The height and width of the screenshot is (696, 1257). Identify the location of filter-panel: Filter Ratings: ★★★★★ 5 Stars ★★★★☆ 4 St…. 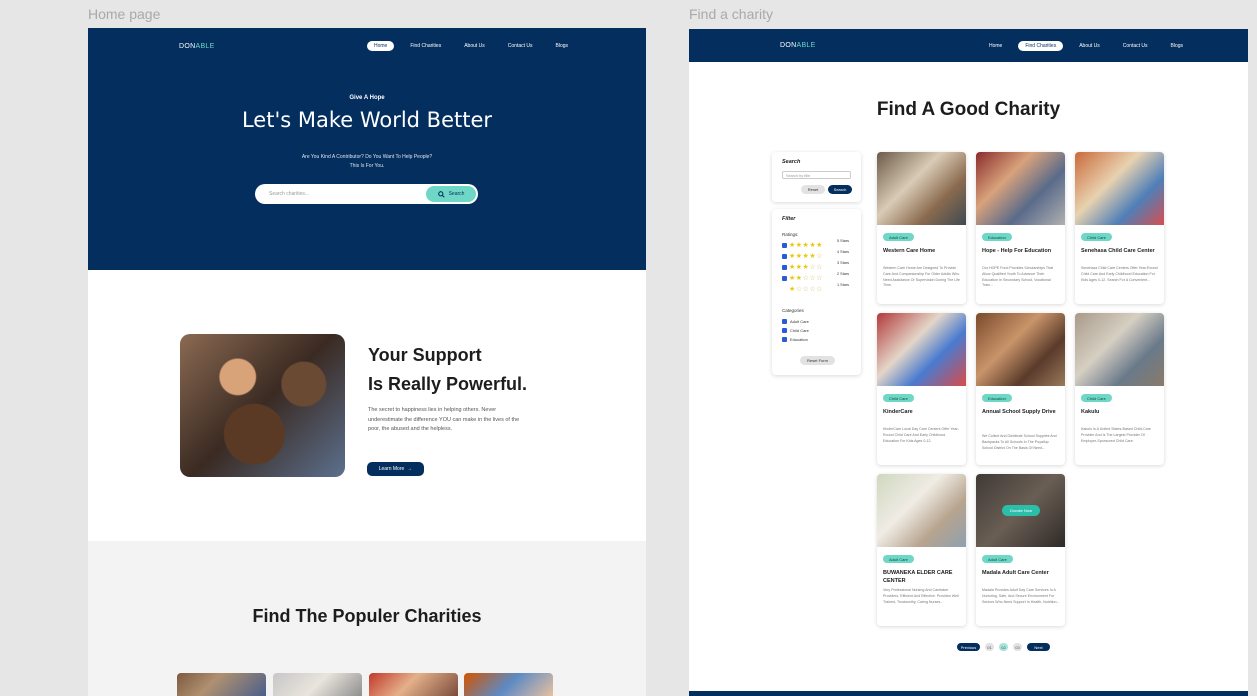
(816, 292).